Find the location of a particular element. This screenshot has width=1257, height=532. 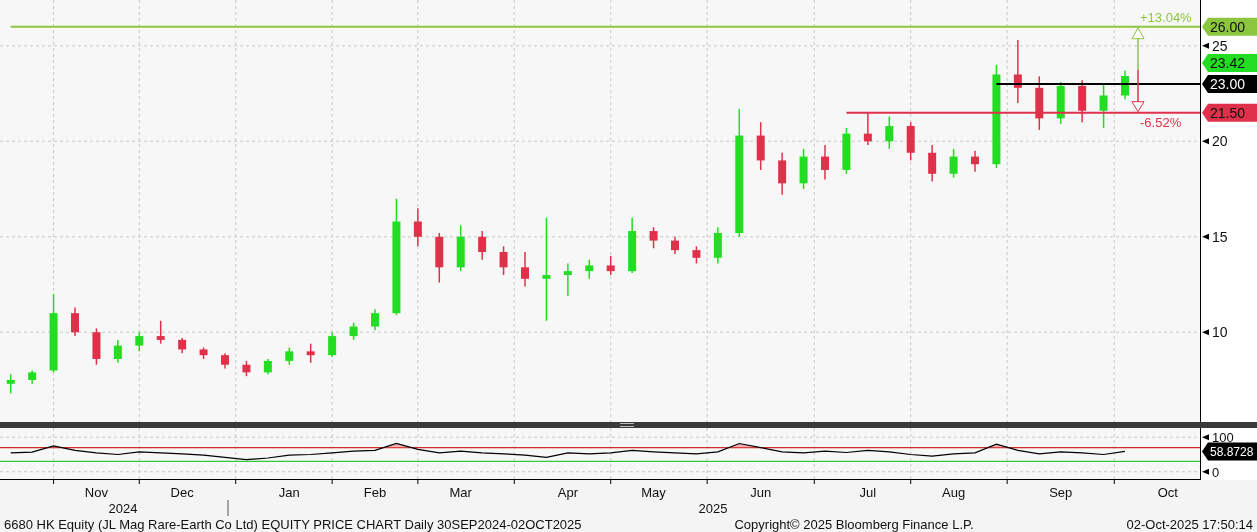

price-tag: 23.00 is located at coordinates (1229, 84).